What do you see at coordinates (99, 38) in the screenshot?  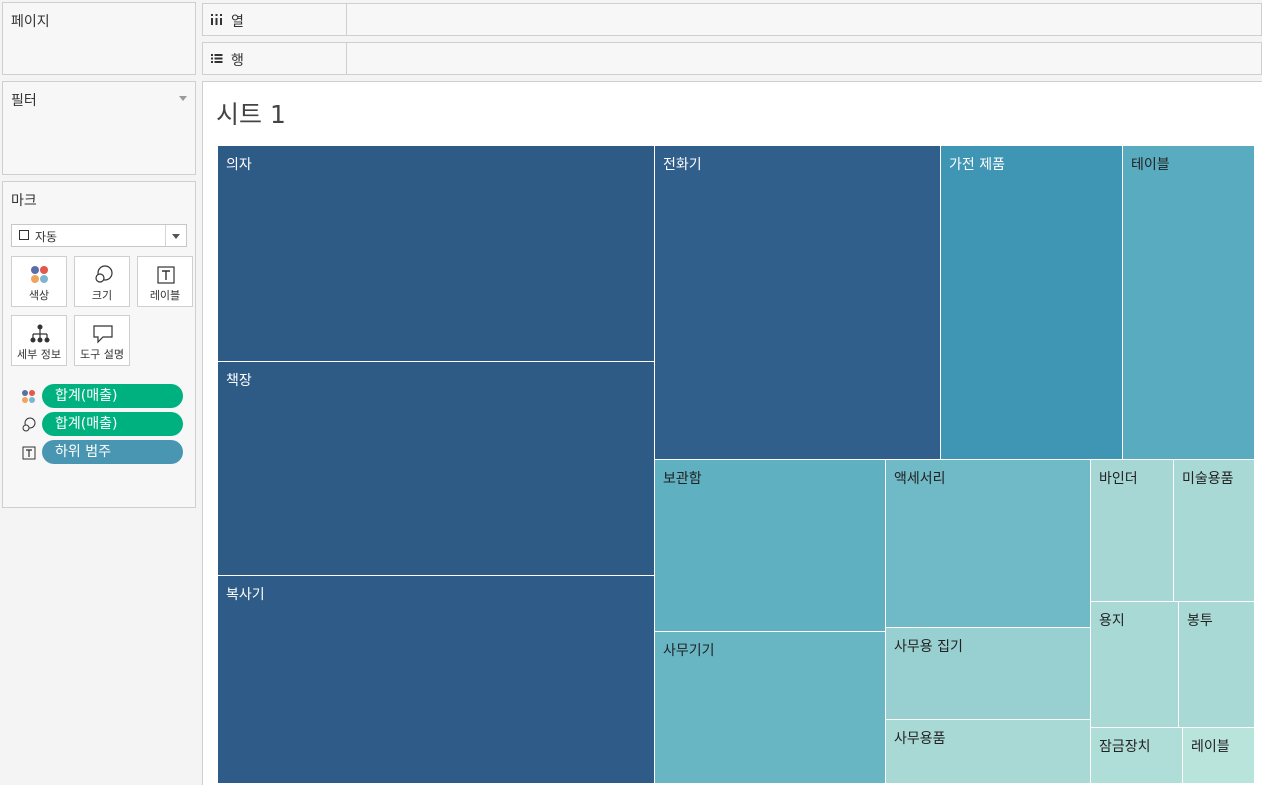 I see `pages-panel: 페이지` at bounding box center [99, 38].